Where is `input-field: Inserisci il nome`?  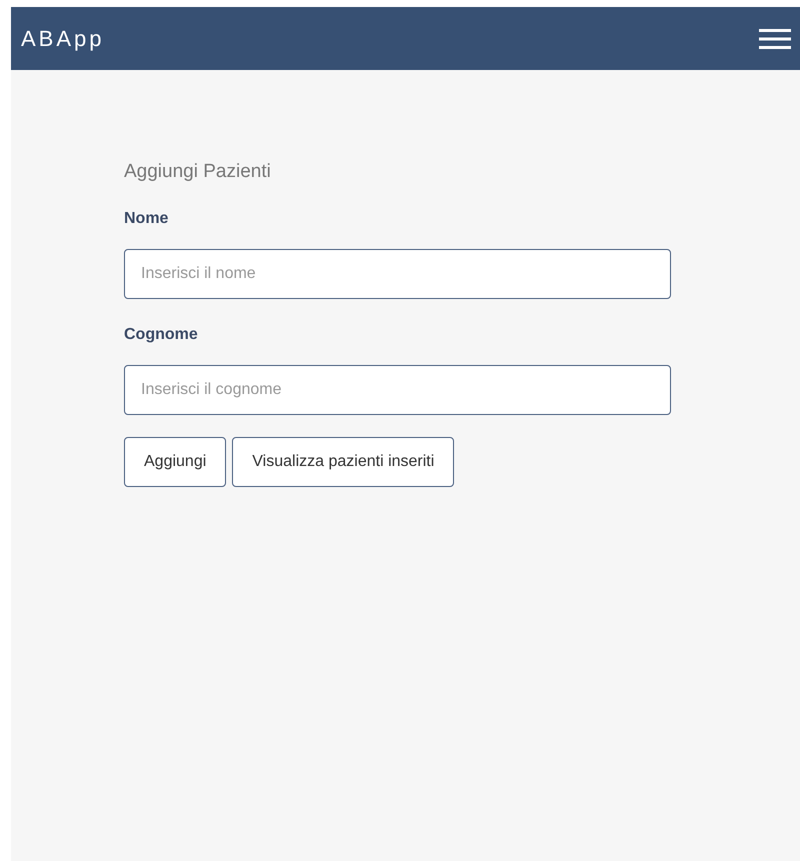
input-field: Inserisci il nome is located at coordinates (397, 273).